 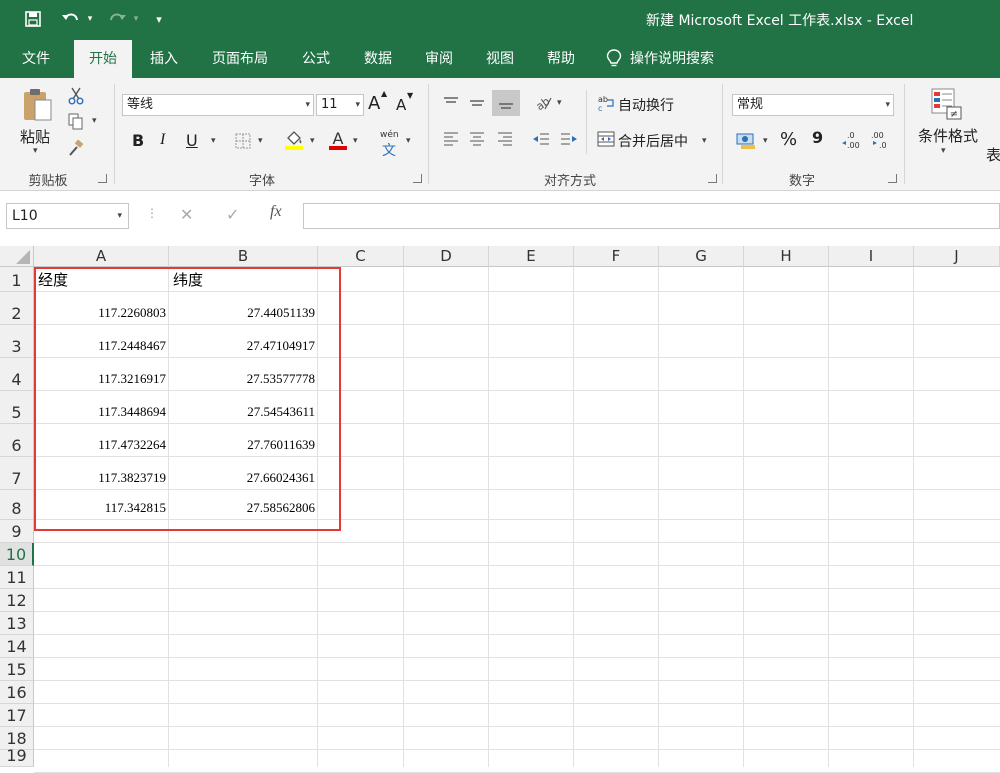 I want to click on shrink-font-button: A, so click(x=401, y=105).